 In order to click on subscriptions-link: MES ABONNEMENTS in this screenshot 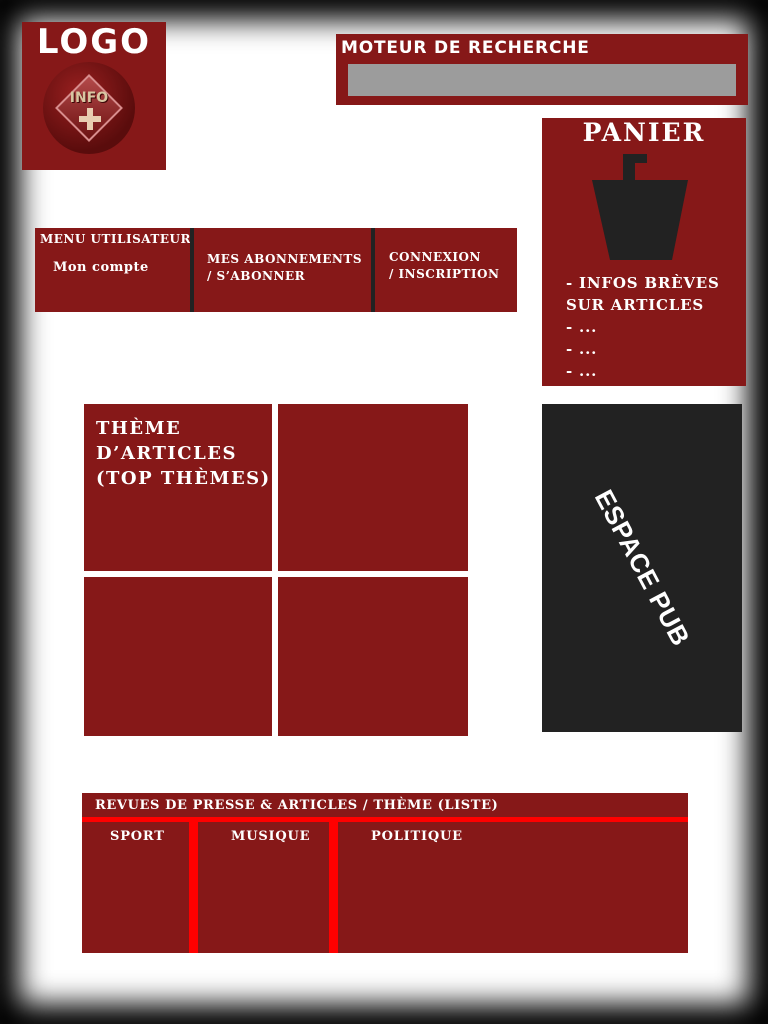, I will do `click(284, 259)`.